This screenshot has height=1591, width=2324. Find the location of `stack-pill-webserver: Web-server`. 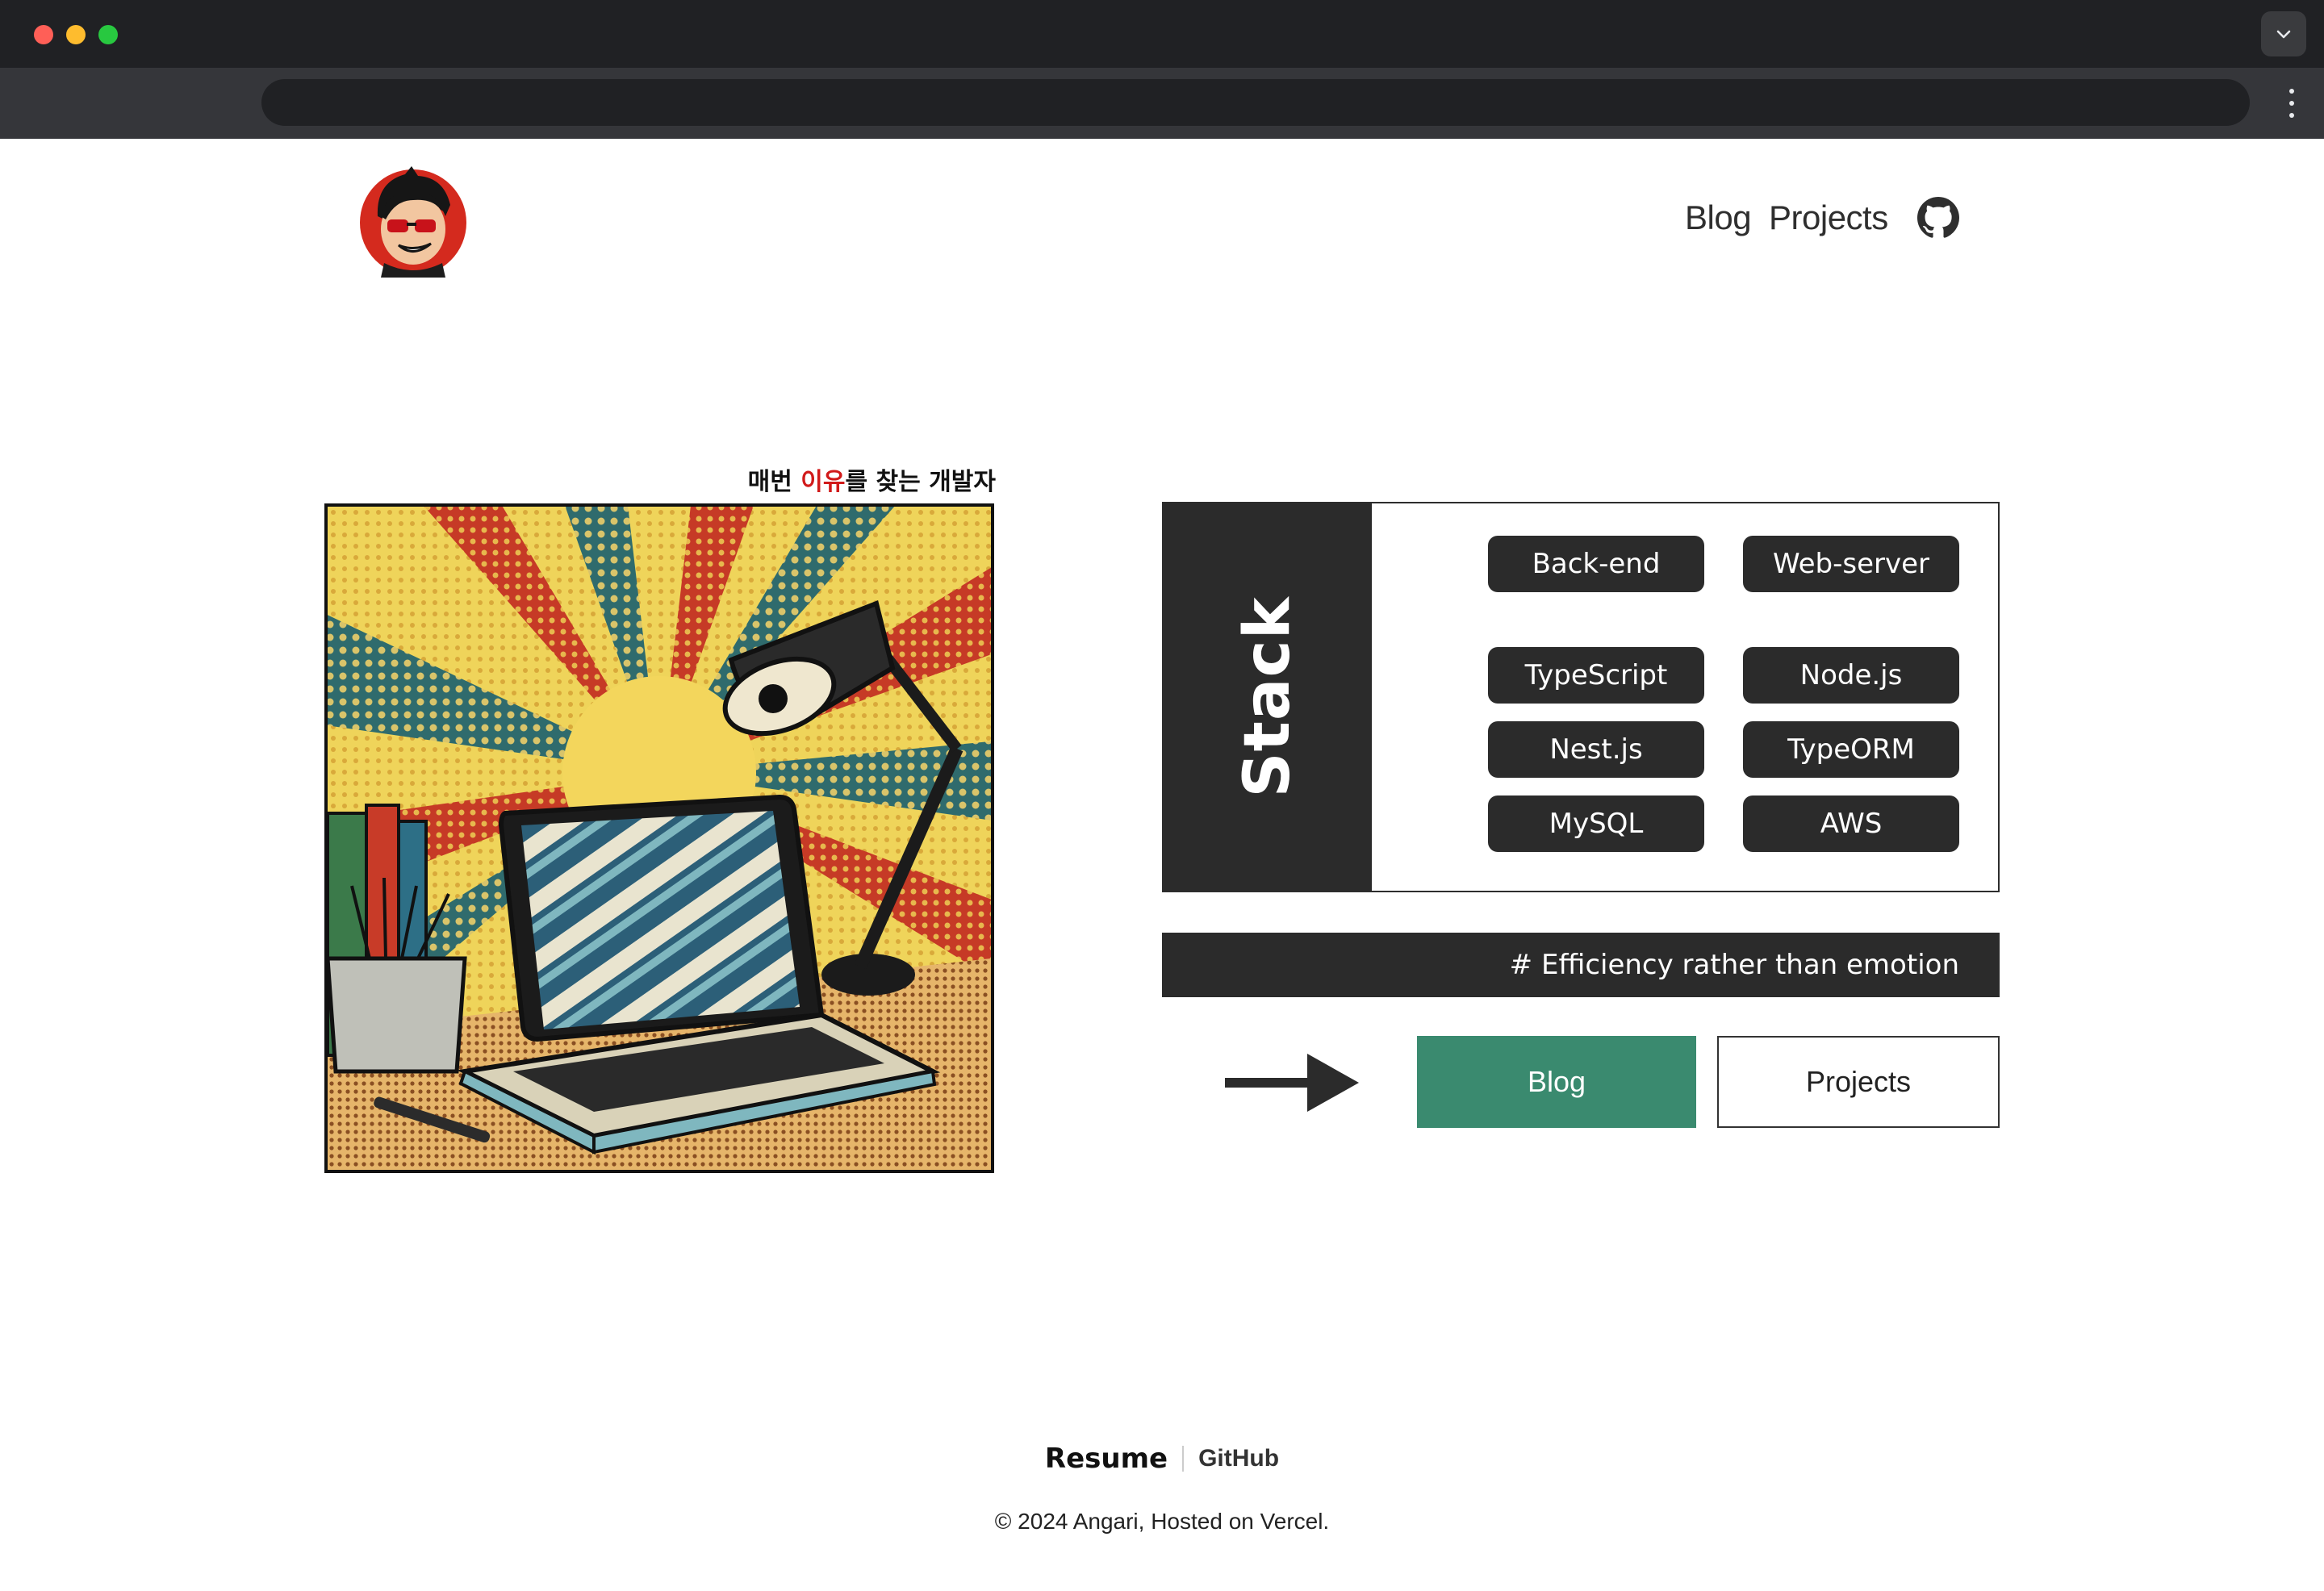

stack-pill-webserver: Web-server is located at coordinates (1851, 564).